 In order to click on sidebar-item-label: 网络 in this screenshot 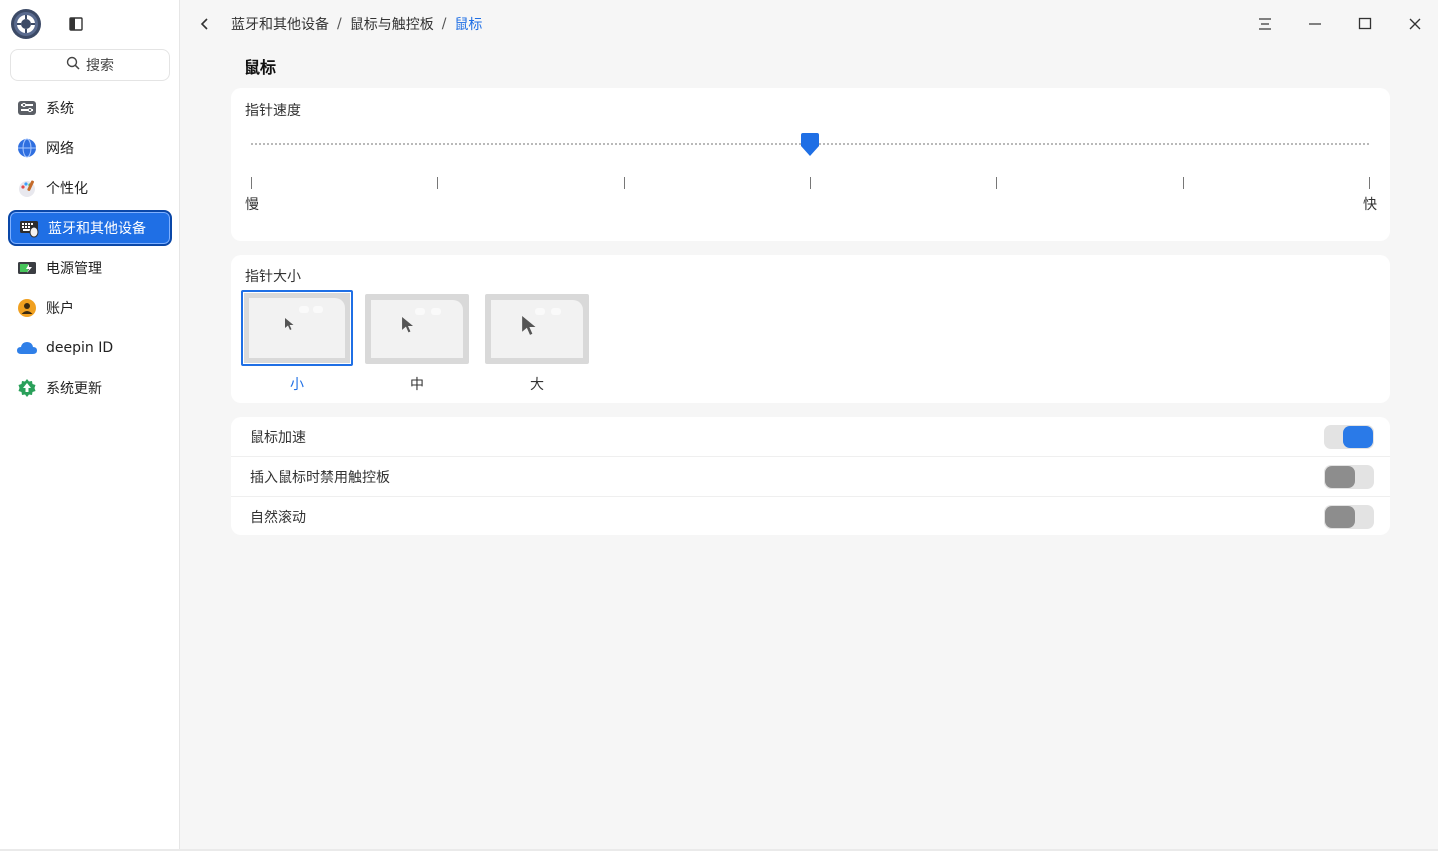, I will do `click(60, 149)`.